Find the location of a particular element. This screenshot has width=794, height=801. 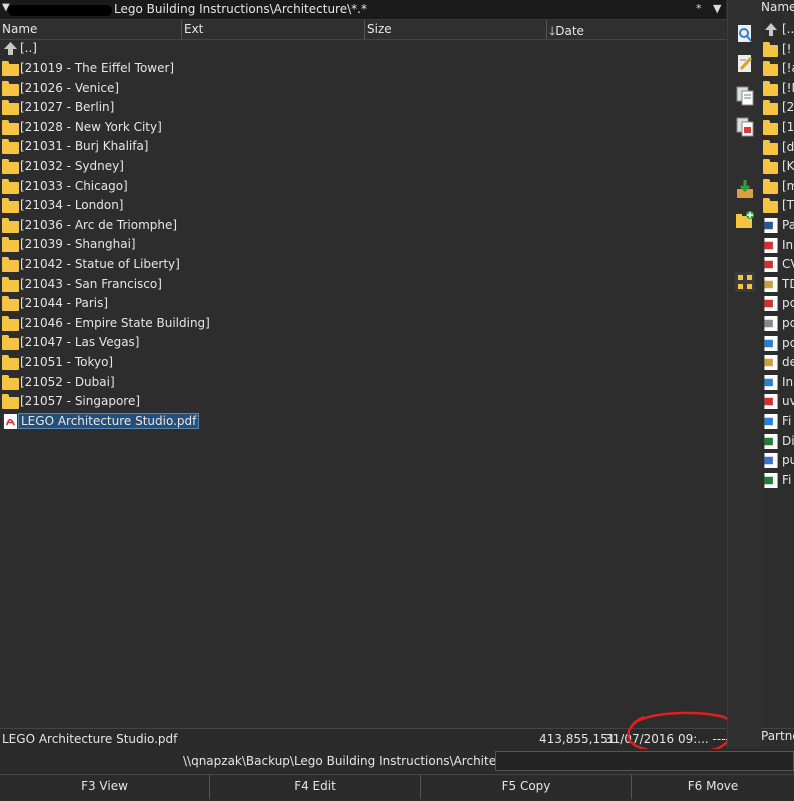

status-file-size: 413,855,151 is located at coordinates (577, 739).